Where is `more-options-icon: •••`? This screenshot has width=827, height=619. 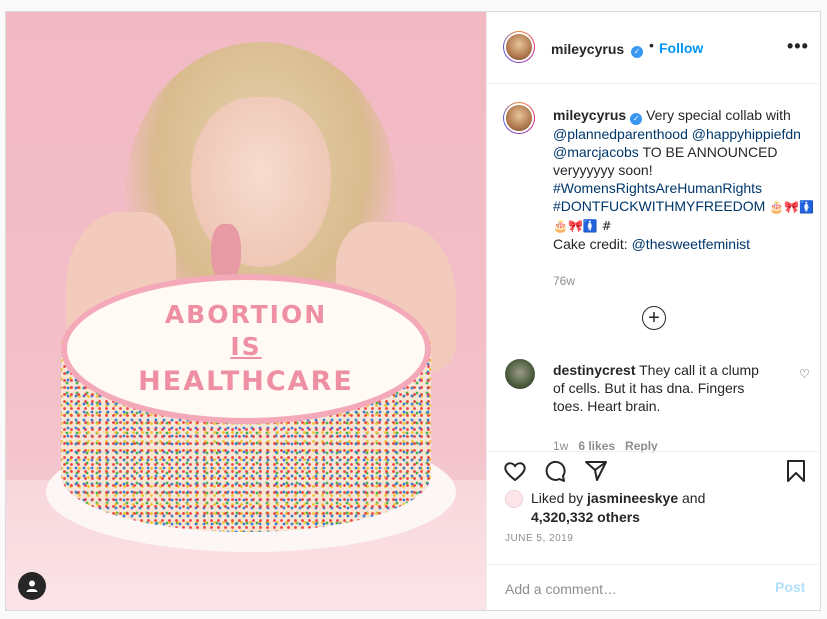 more-options-icon: ••• is located at coordinates (798, 46).